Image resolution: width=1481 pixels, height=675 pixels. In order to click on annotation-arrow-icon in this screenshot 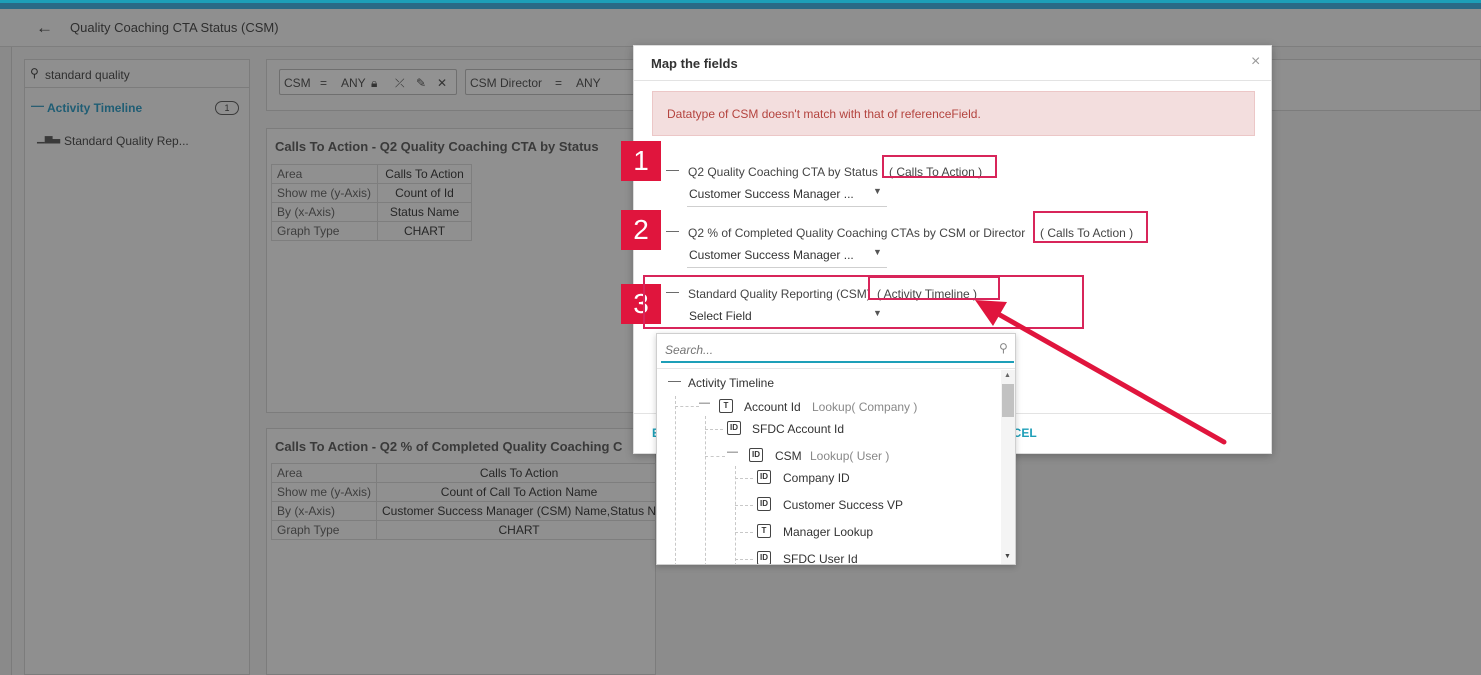, I will do `click(1101, 372)`.